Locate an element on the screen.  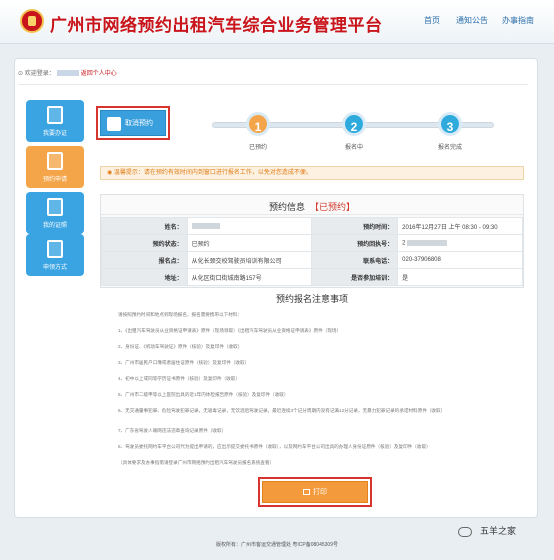
table-row: 地址： 从化区街口街城南路157号 是否参加培训： 是 is located at coordinates (312, 277).